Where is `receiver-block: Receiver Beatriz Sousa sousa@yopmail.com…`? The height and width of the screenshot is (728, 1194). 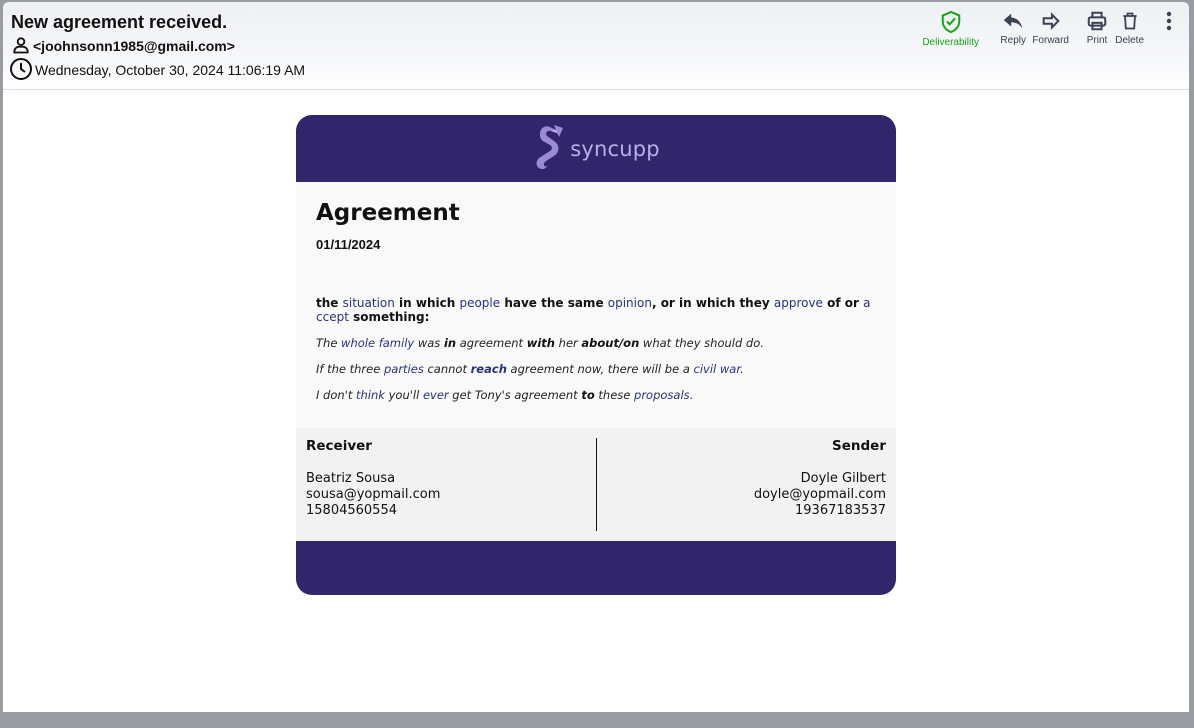
receiver-block: Receiver Beatriz Sousa sousa@yopmail.com… is located at coordinates (373, 478).